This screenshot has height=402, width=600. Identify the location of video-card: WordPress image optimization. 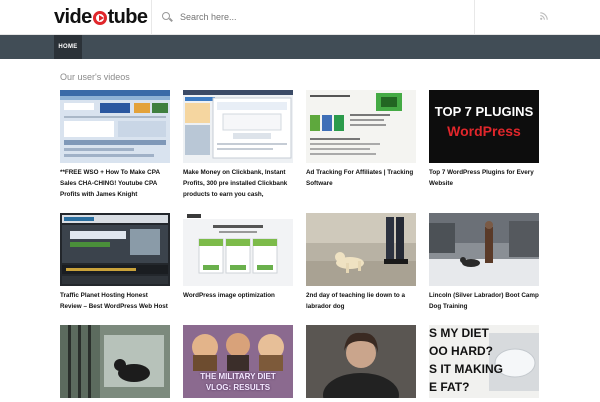
(238, 257).